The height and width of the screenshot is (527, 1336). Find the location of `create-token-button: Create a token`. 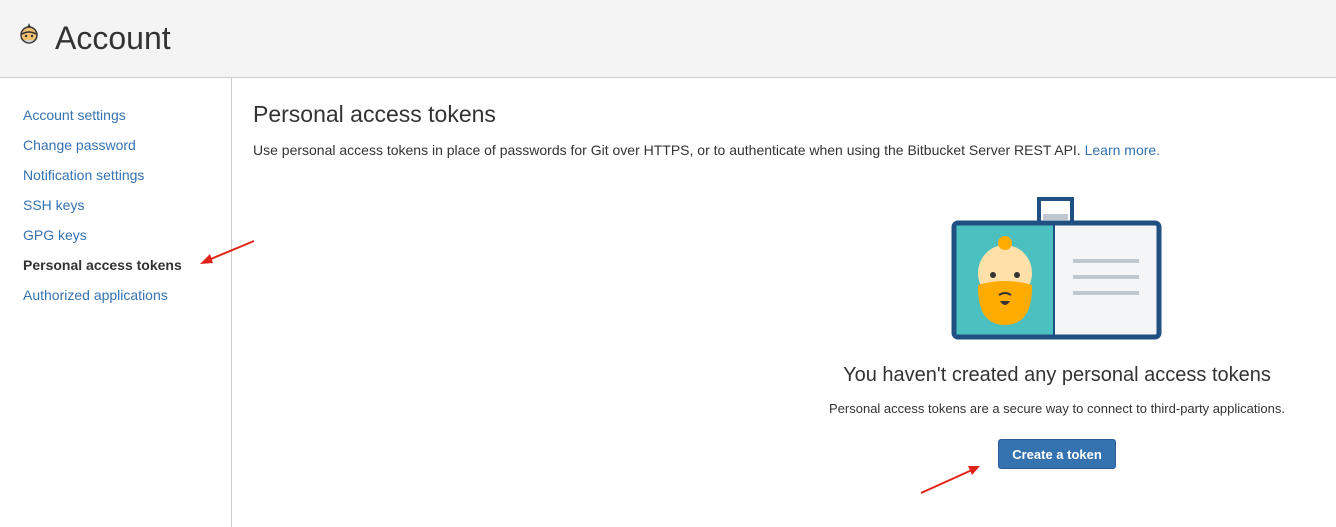

create-token-button: Create a token is located at coordinates (1057, 454).